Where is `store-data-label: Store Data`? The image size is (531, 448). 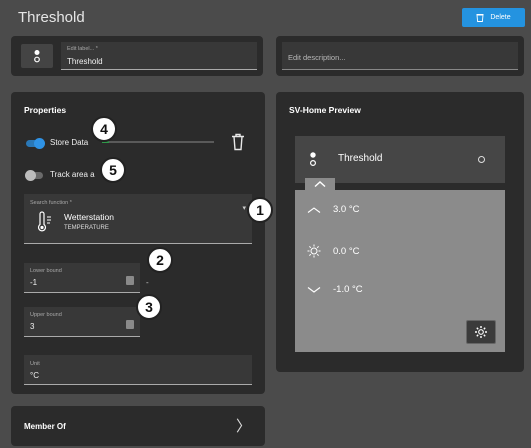
store-data-label: Store Data is located at coordinates (69, 142).